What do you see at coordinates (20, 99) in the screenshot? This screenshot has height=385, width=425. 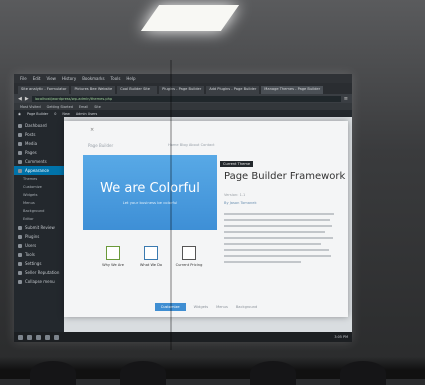 I see `back-icon: ◀` at bounding box center [20, 99].